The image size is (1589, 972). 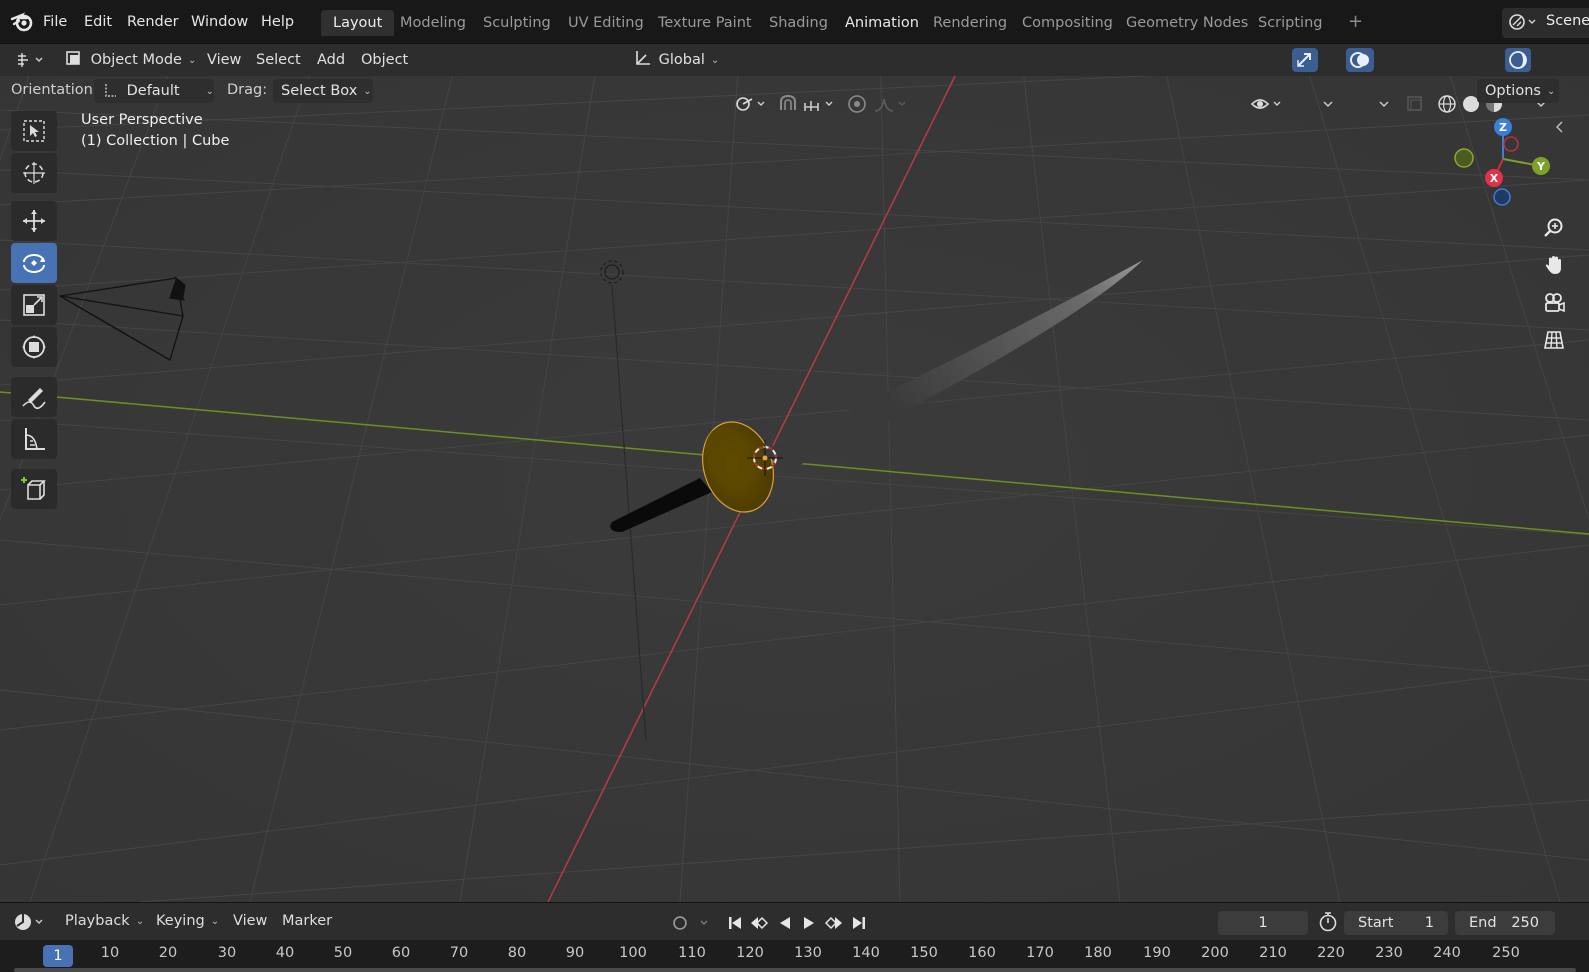 I want to click on camera-view-icon, so click(x=1555, y=303).